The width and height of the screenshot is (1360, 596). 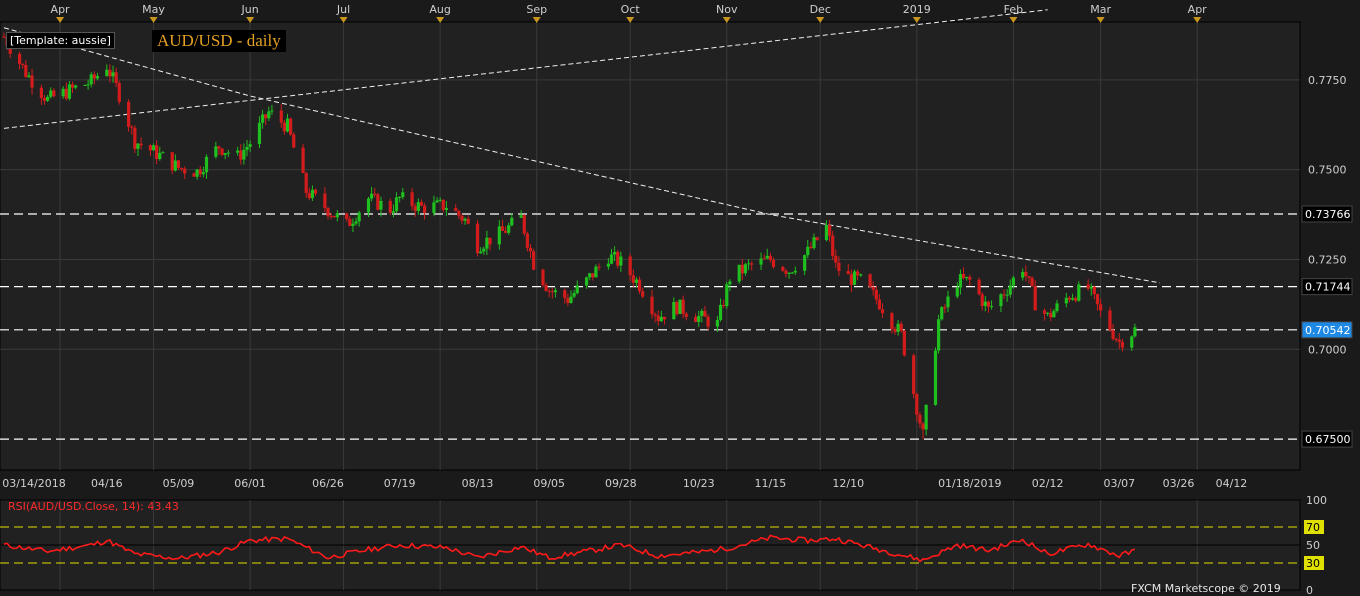 What do you see at coordinates (631, 9) in the screenshot?
I see `month-label: Oct` at bounding box center [631, 9].